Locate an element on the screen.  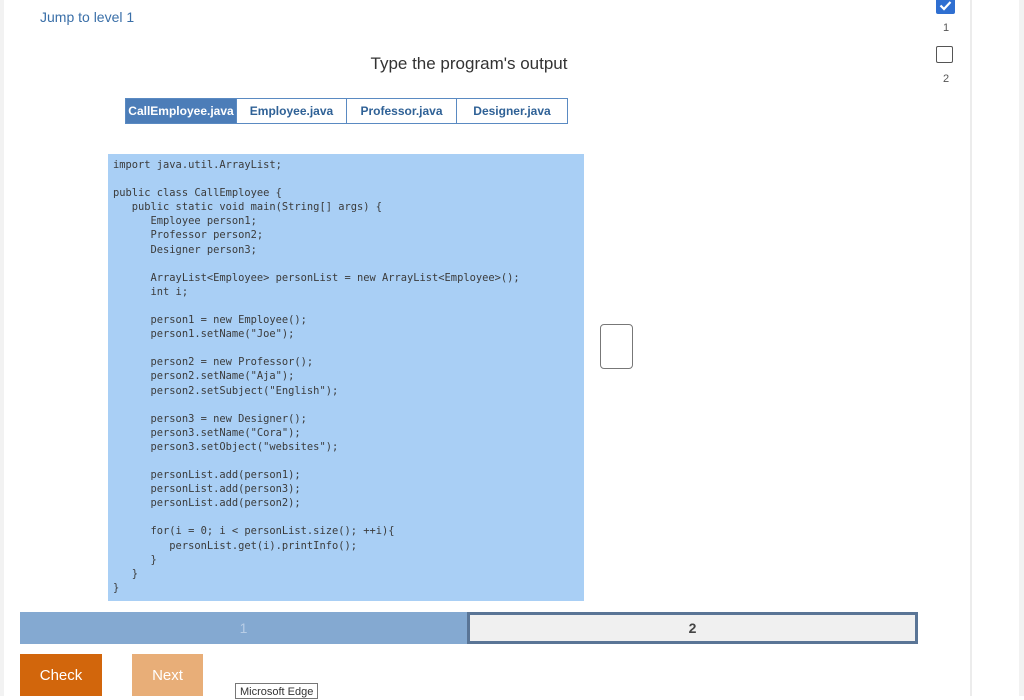
level-1-checkbox is located at coordinates (945, 7).